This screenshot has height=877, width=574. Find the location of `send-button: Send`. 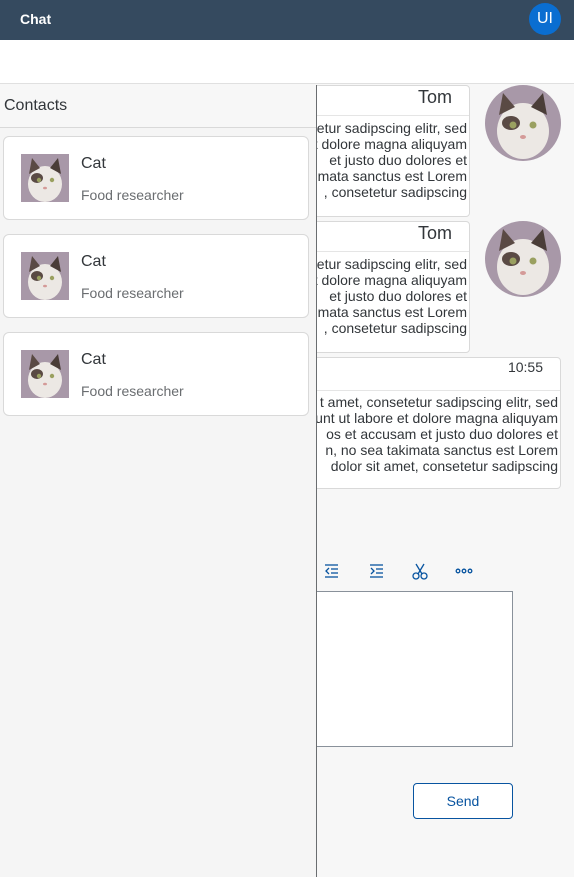

send-button: Send is located at coordinates (463, 801).